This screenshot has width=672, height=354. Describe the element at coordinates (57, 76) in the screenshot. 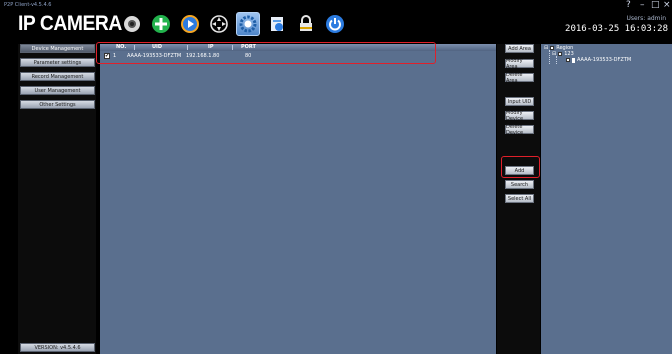

I see `sidebar-item-record-management: Record Management` at that location.